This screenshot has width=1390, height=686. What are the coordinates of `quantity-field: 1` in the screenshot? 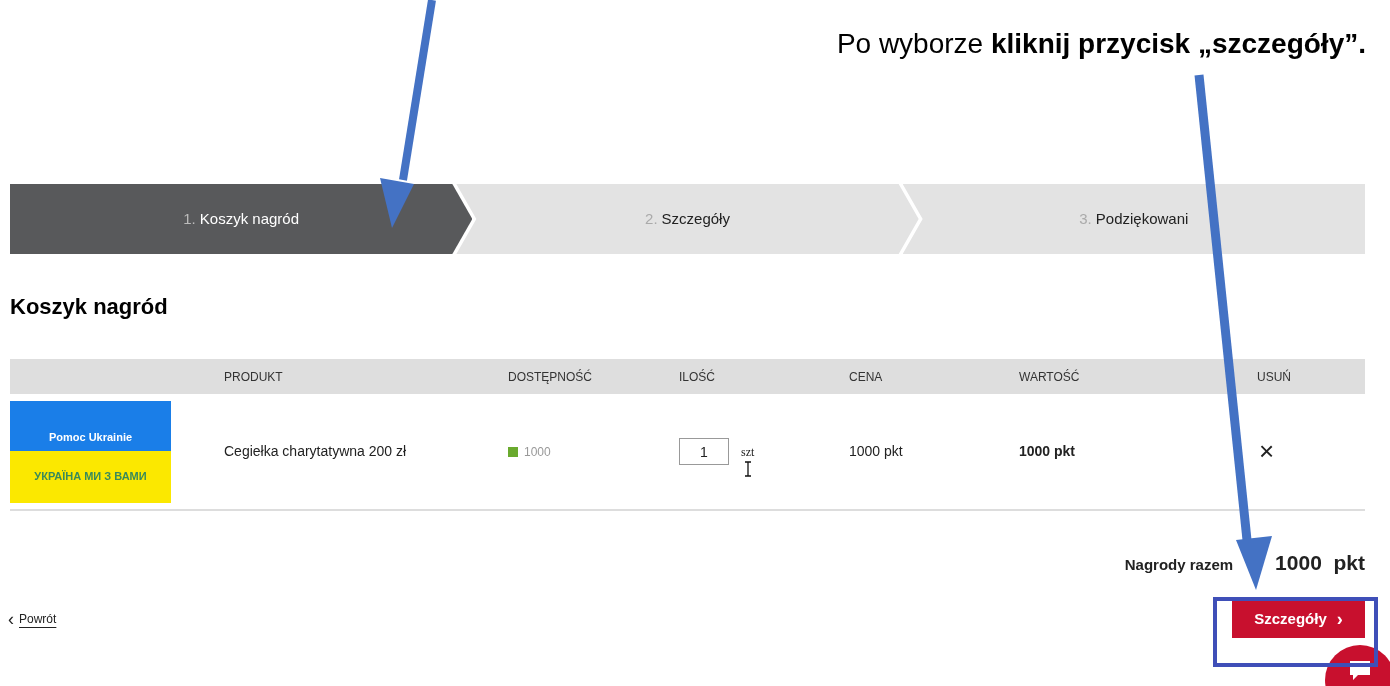 It's located at (704, 451).